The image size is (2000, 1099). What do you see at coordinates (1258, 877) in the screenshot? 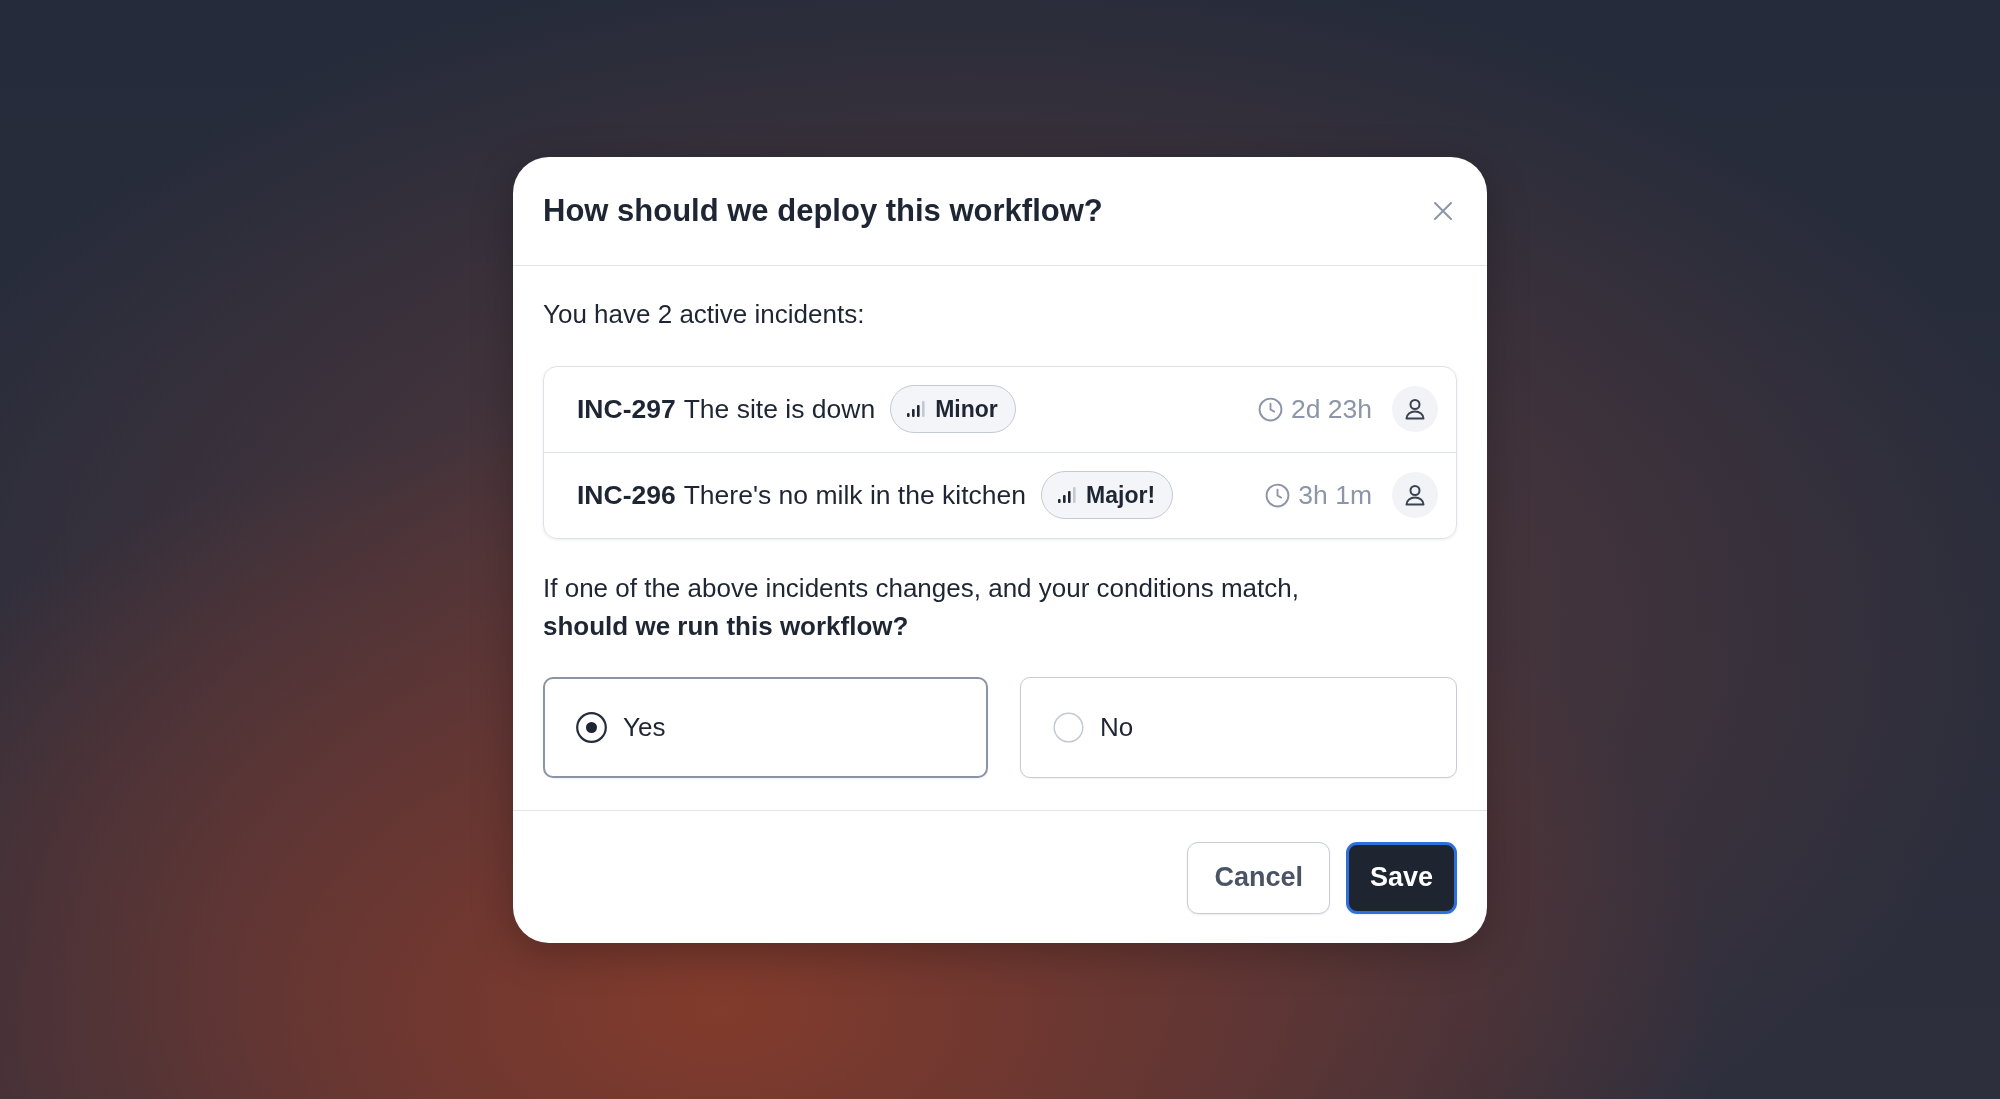
I see `secondary-button: Cancel` at bounding box center [1258, 877].